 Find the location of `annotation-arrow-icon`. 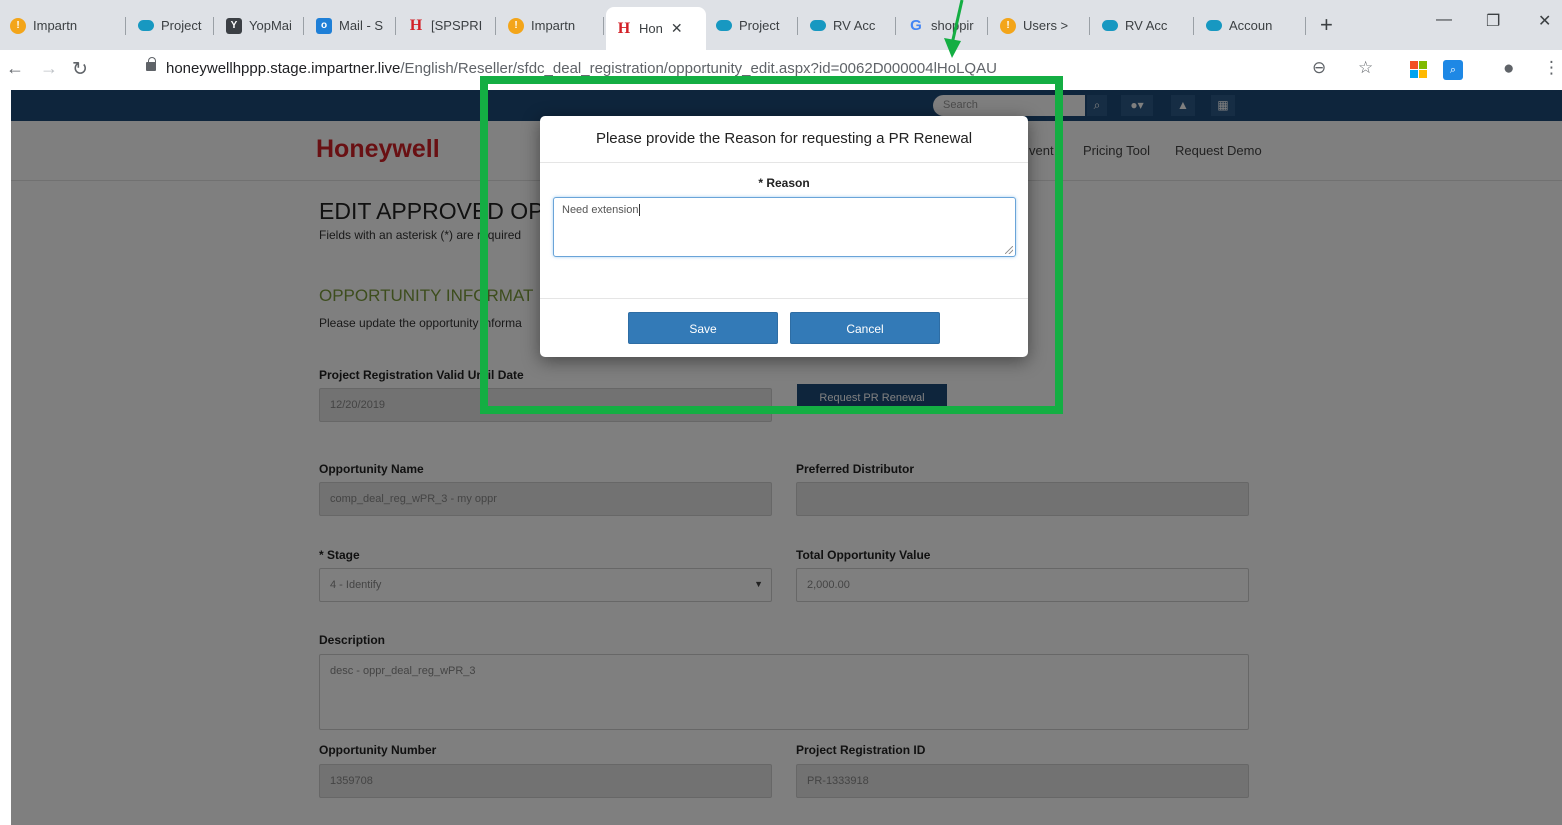

annotation-arrow-icon is located at coordinates (954, 29).